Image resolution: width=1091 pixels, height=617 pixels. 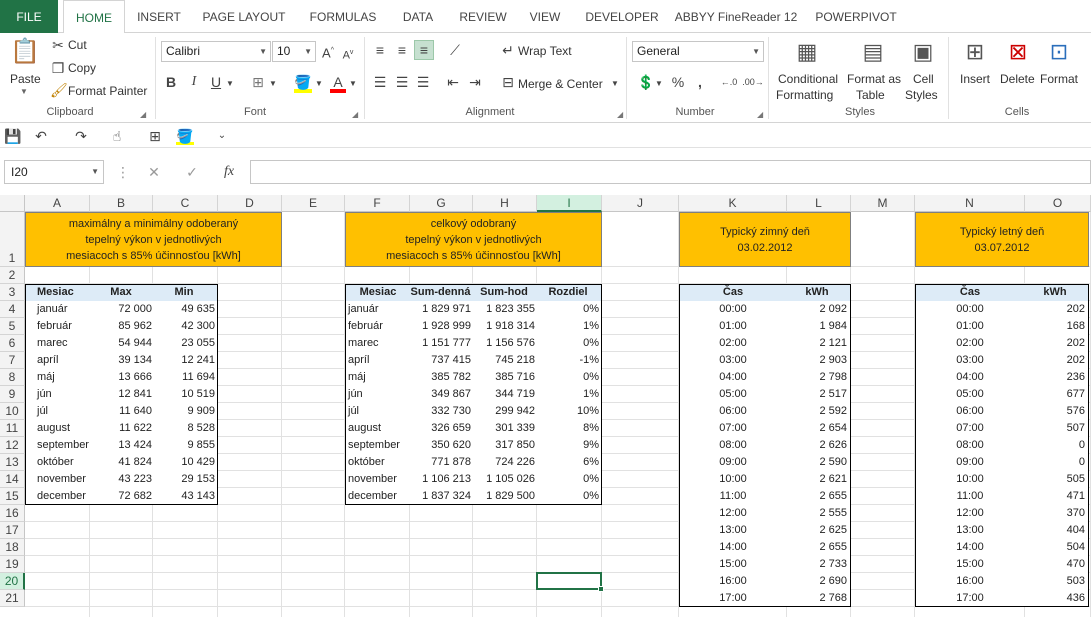 What do you see at coordinates (378, 428) in the screenshot?
I see `table-total-cell: august` at bounding box center [378, 428].